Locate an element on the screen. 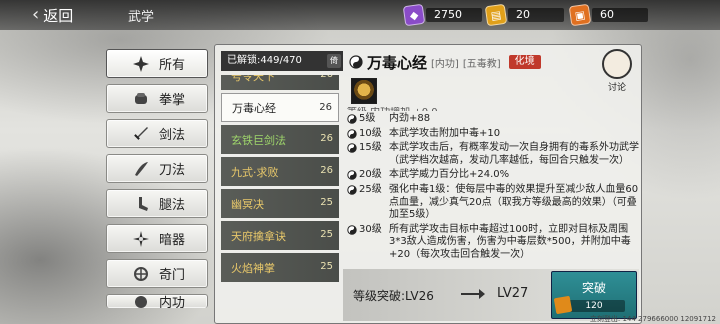 Image resolution: width=720 pixels, height=324 pixels. skill-row: 天府擒拿诀 25 is located at coordinates (280, 235).